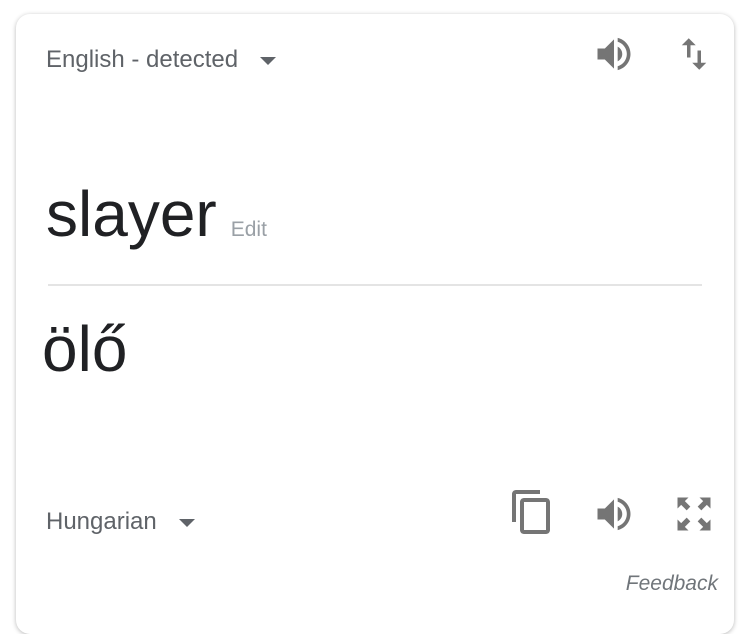 Image resolution: width=750 pixels, height=634 pixels. I want to click on fullscreen-button, so click(694, 514).